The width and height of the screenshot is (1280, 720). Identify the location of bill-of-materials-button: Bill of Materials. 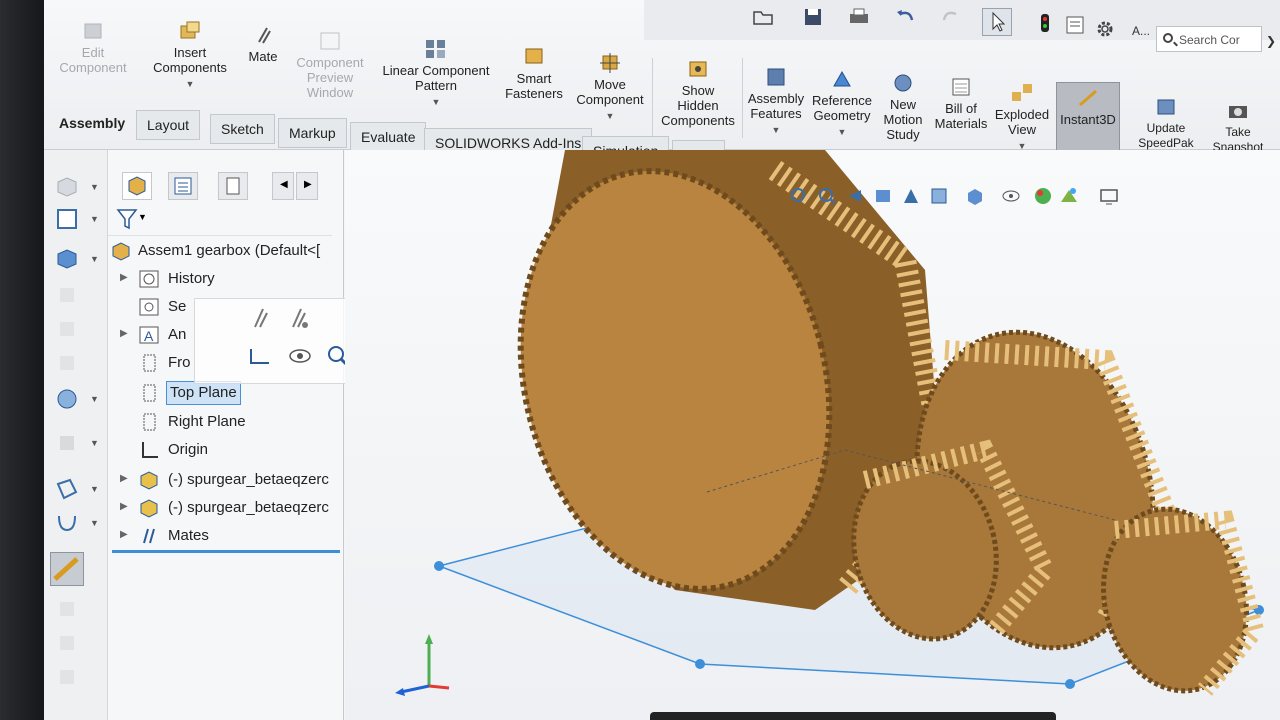
(961, 103).